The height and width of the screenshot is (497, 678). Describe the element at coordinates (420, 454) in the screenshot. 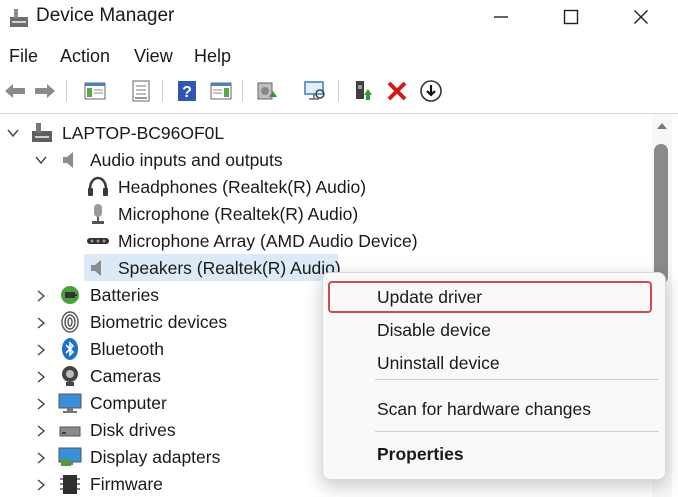

I see `properties-label: Properties` at that location.